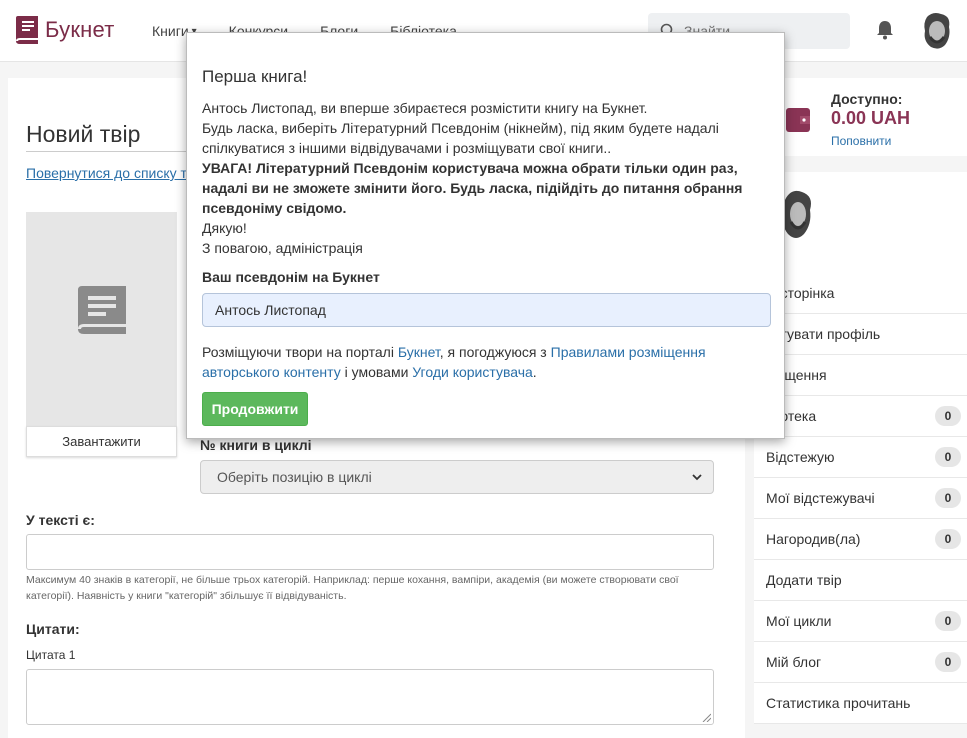 This screenshot has height=738, width=967. What do you see at coordinates (170, 31) in the screenshot?
I see `nav-books-label: Книги` at bounding box center [170, 31].